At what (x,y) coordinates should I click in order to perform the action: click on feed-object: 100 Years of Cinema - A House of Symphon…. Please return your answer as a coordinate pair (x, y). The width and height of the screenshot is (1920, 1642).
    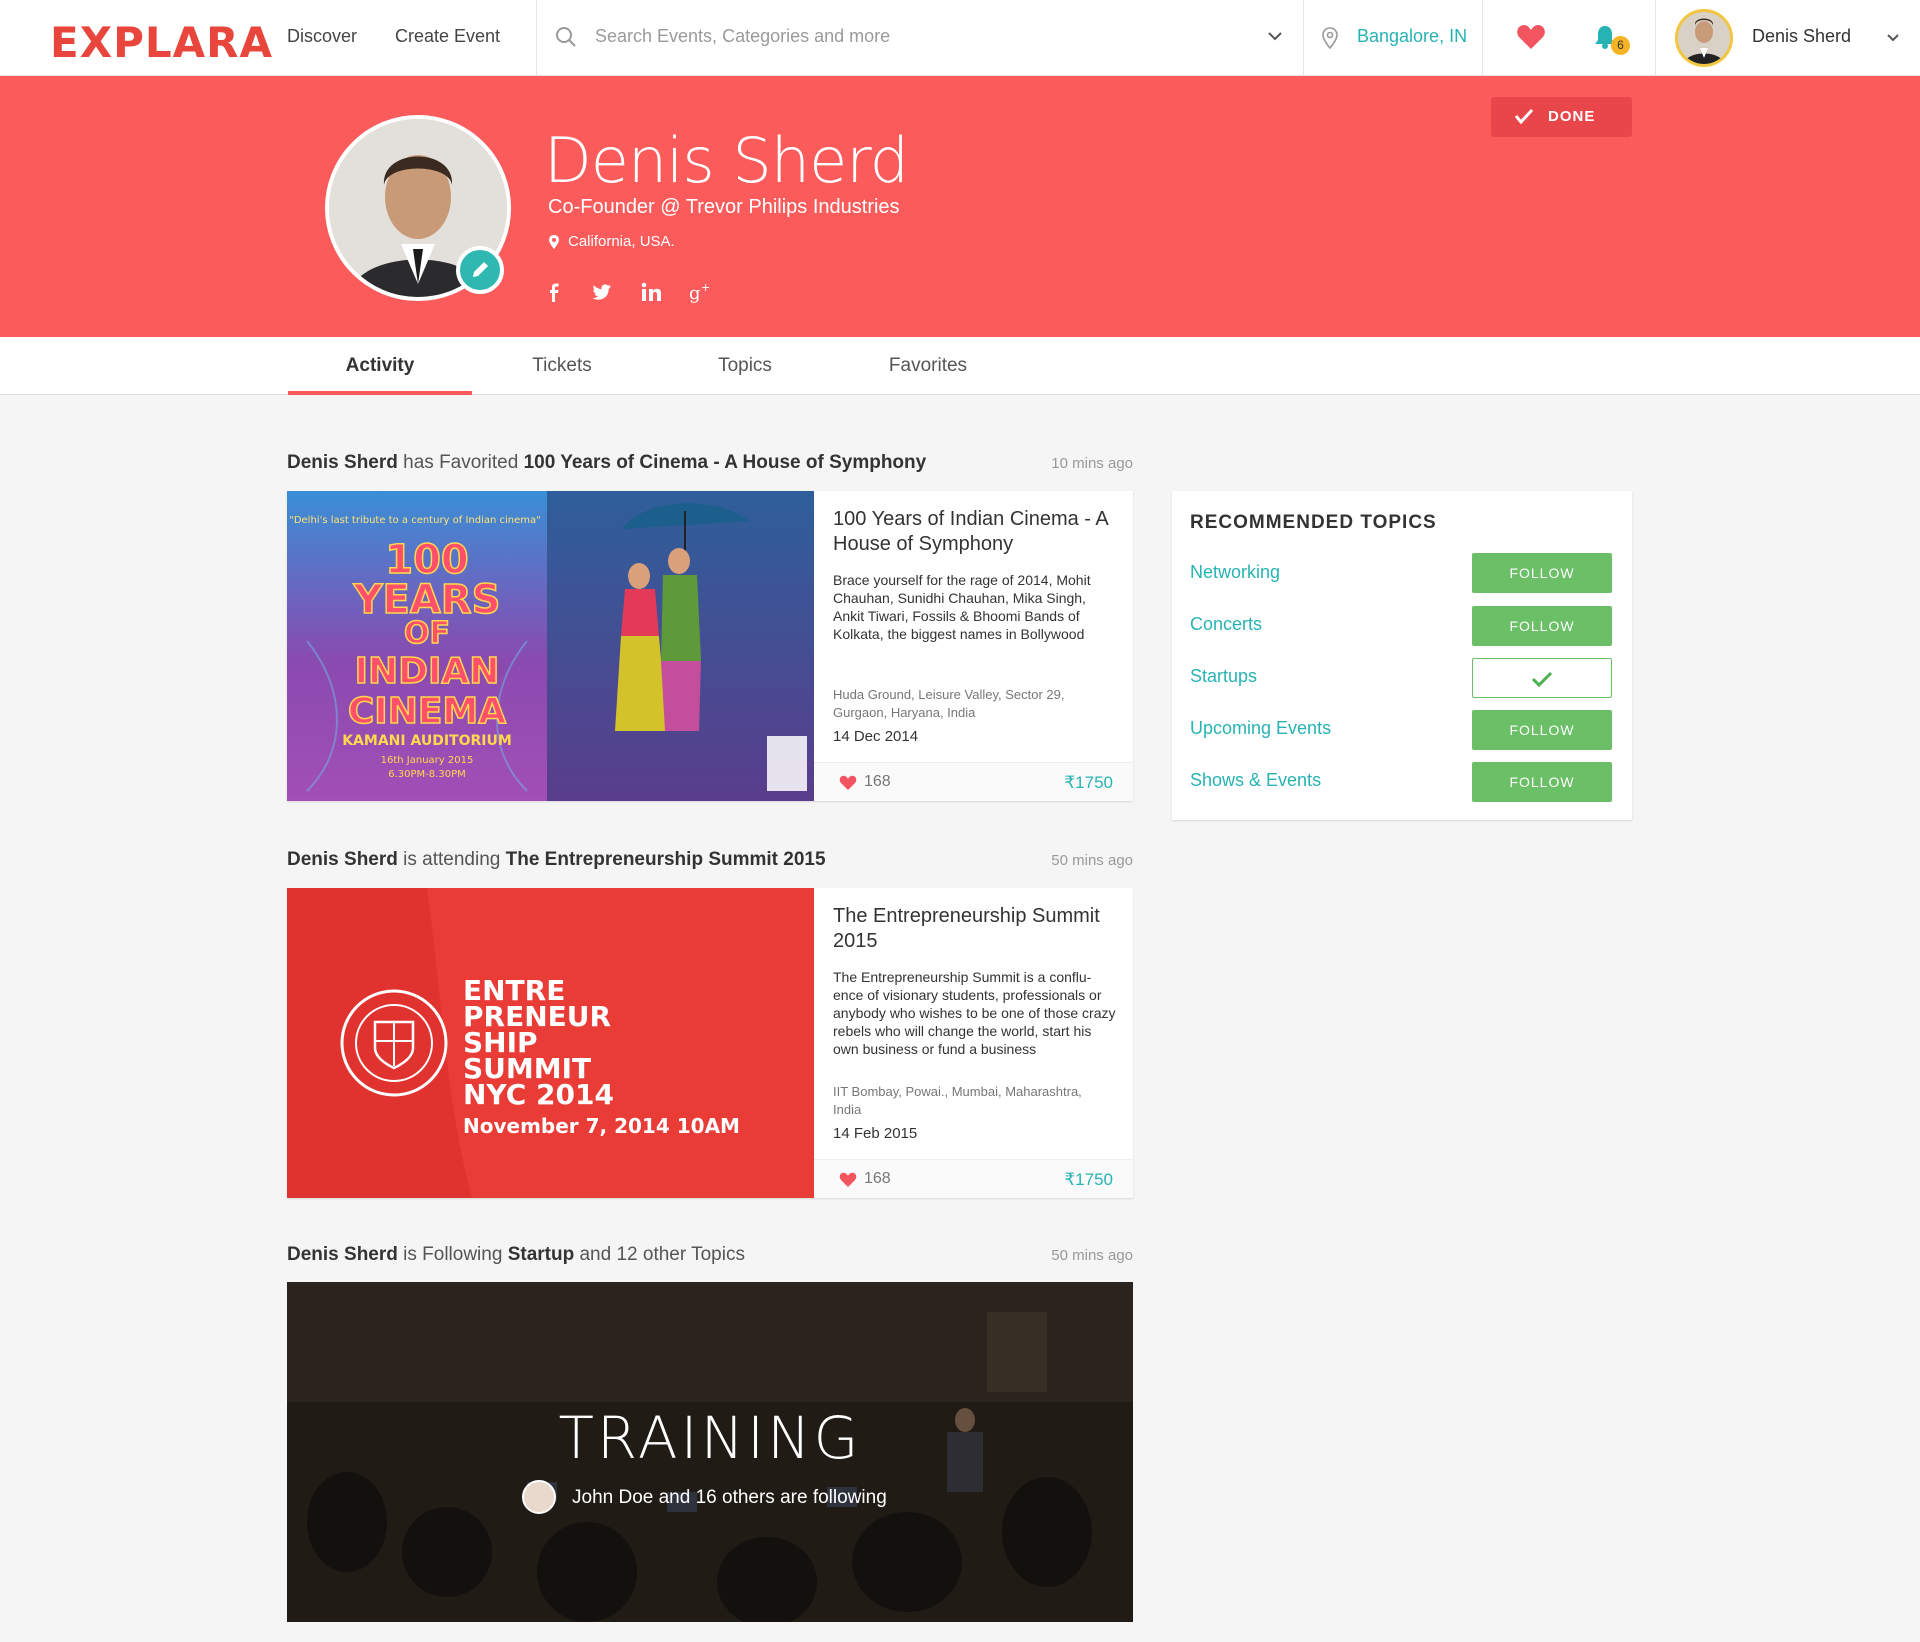
    Looking at the image, I should click on (725, 462).